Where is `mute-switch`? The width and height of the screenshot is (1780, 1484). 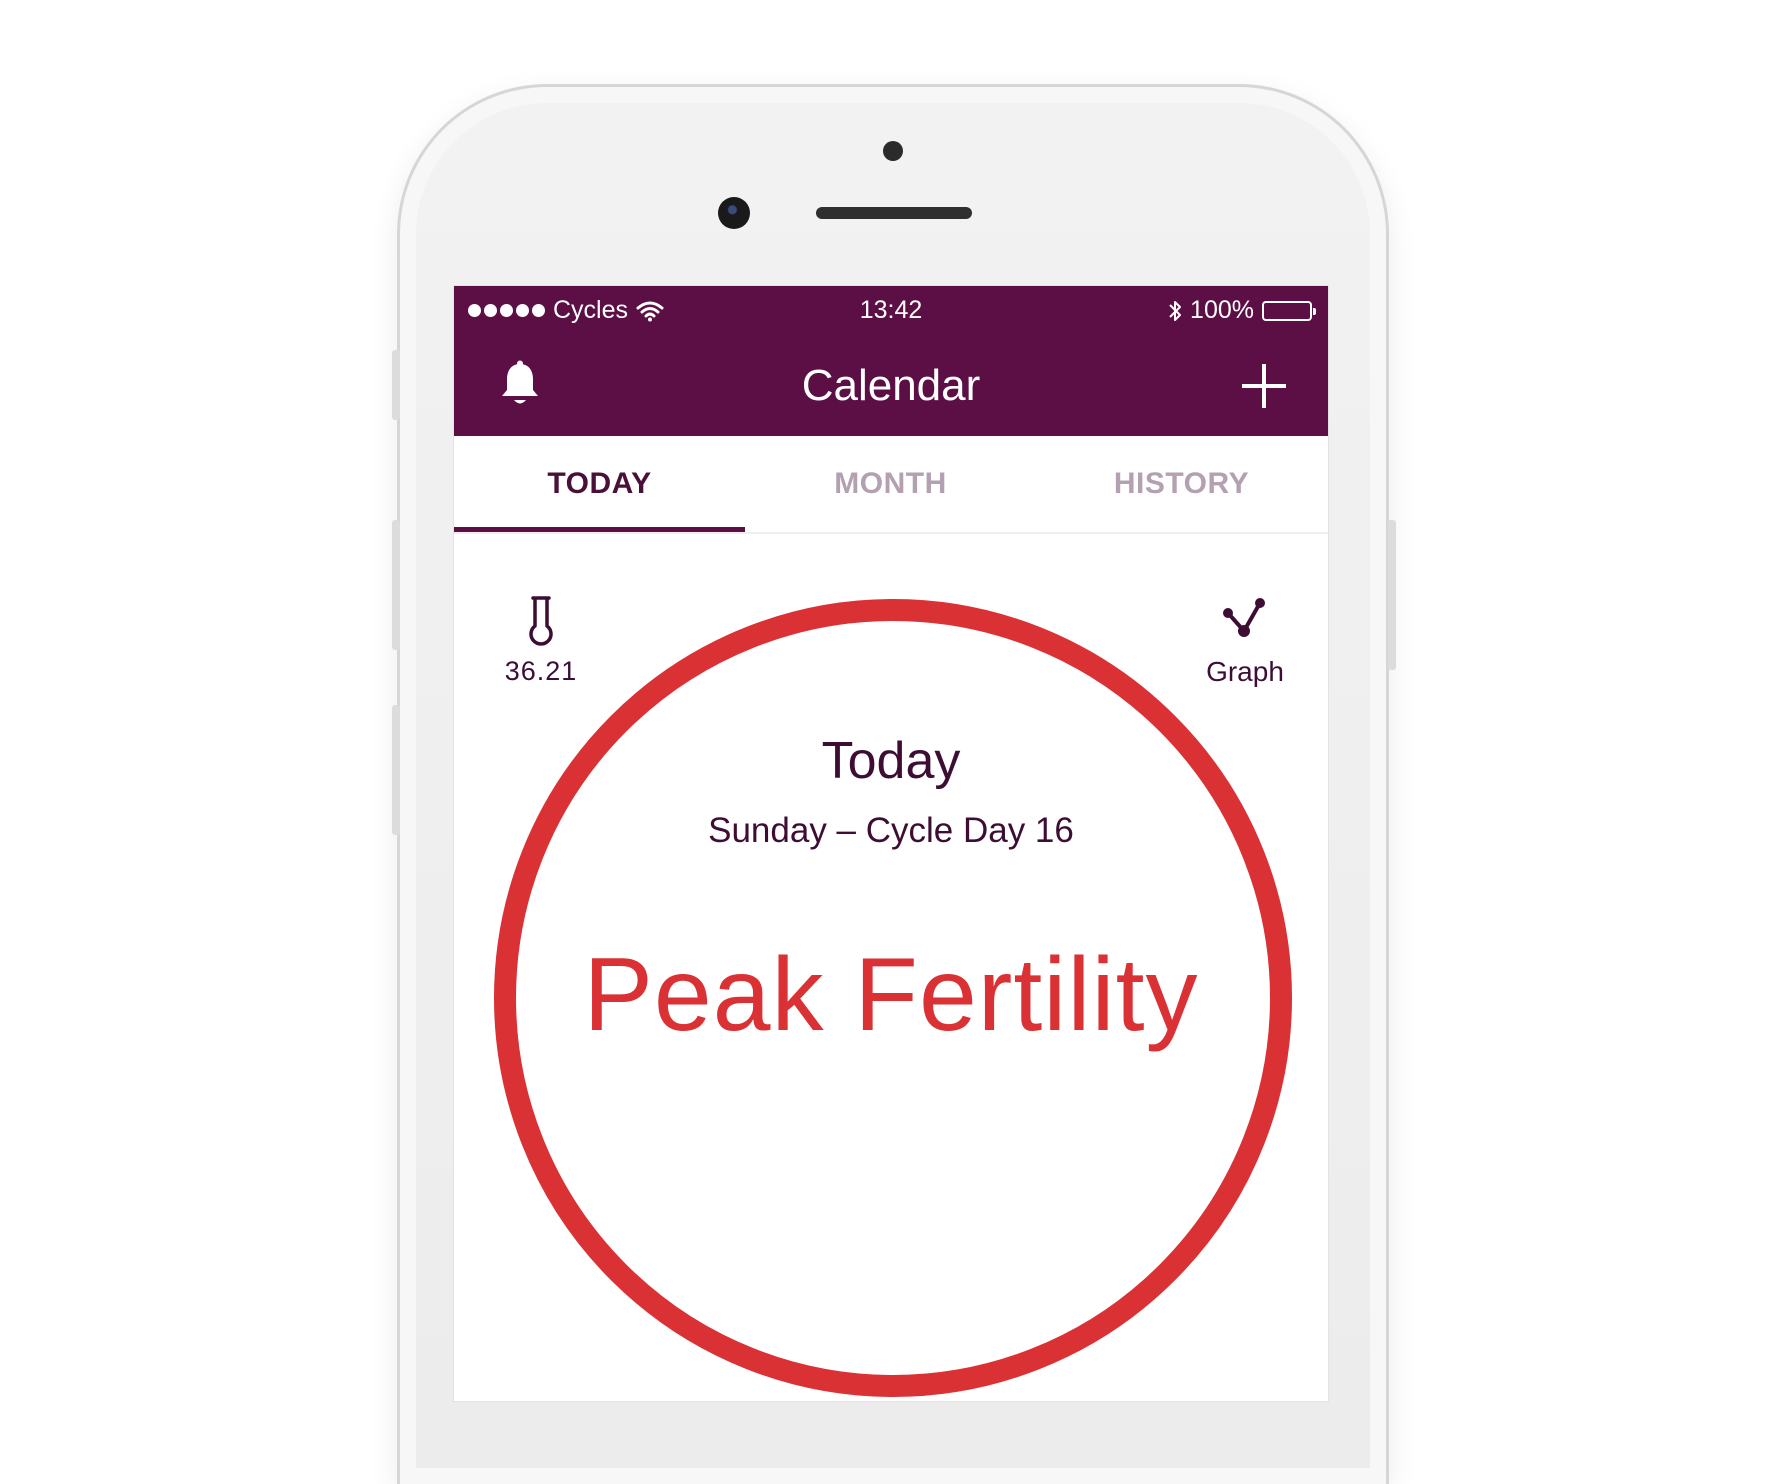
mute-switch is located at coordinates (396, 385).